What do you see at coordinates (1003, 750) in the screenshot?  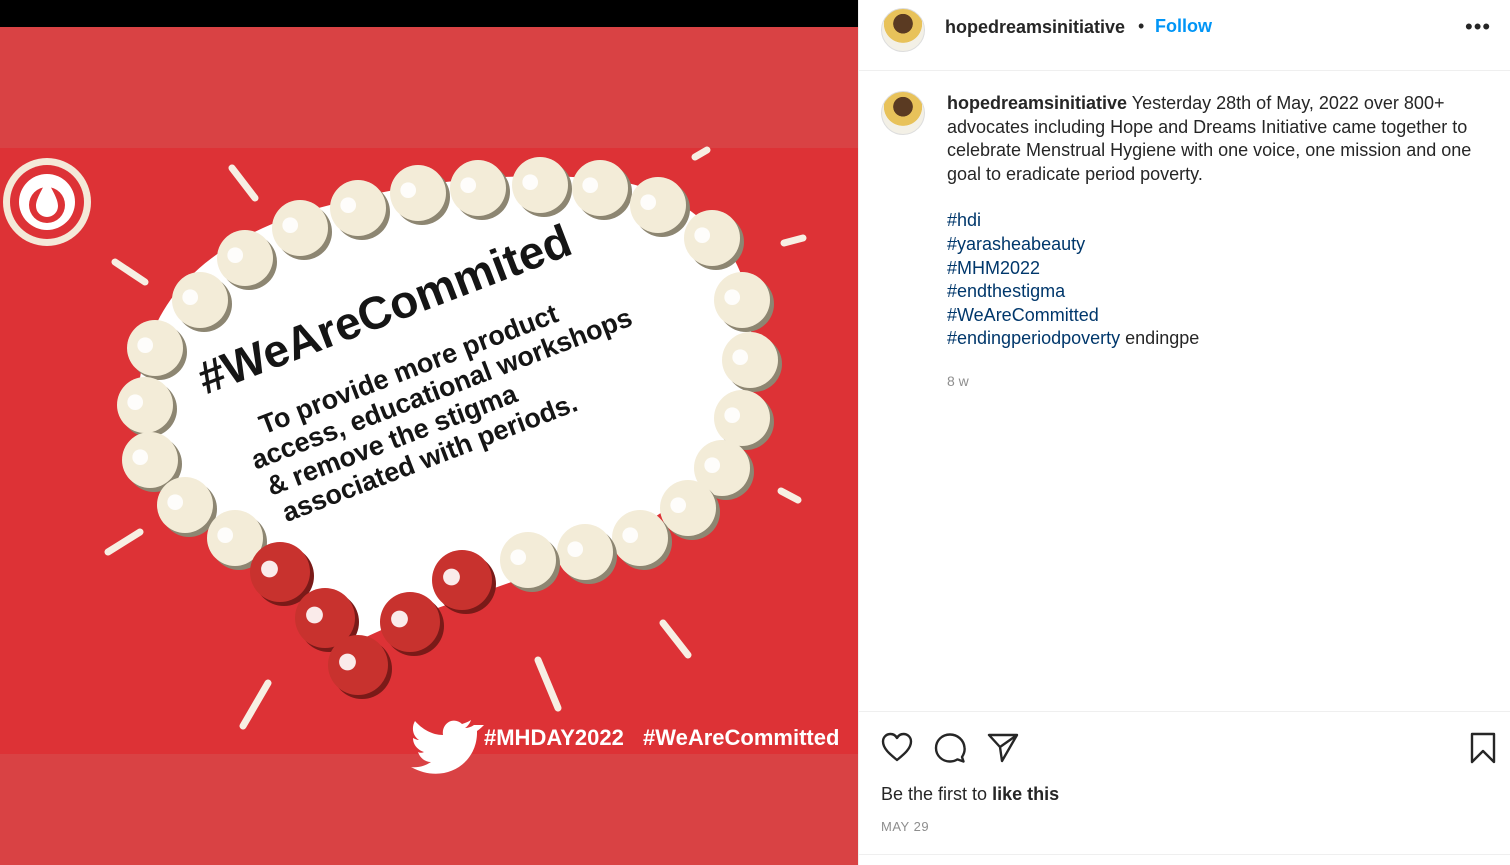 I see `share-icon` at bounding box center [1003, 750].